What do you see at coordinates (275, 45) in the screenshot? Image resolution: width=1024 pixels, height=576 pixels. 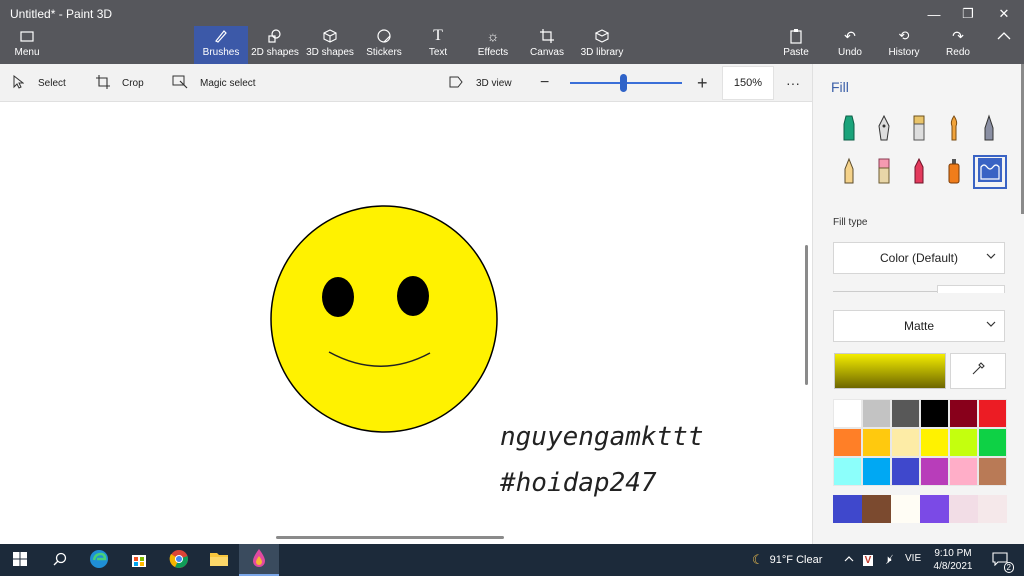 I see `tab-2d-shapes: 2D shapes` at bounding box center [275, 45].